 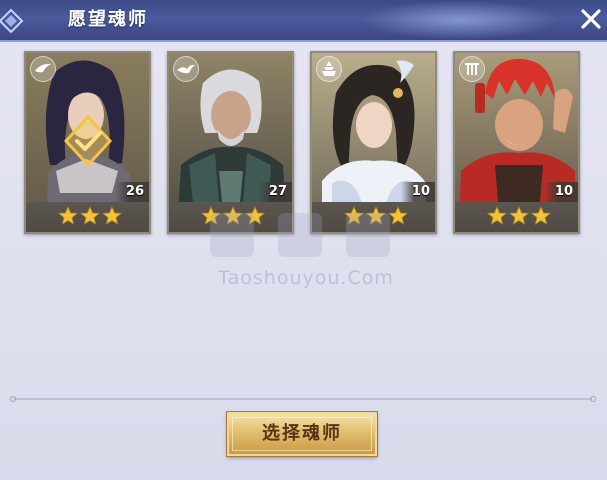 I want to click on card-level: 26, so click(x=134, y=191).